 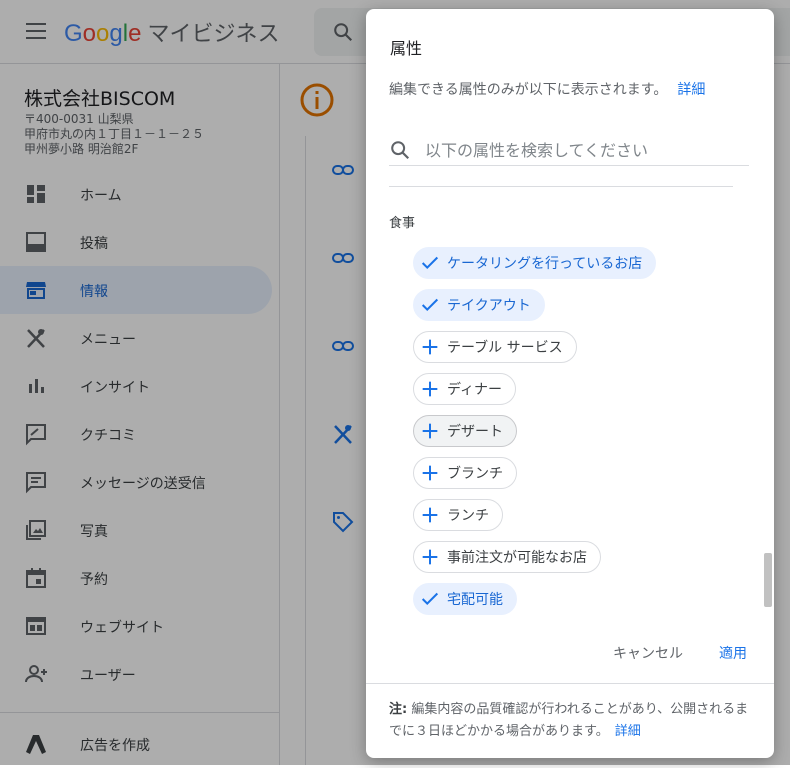 I want to click on cancel-button: キャンセル, so click(x=648, y=653).